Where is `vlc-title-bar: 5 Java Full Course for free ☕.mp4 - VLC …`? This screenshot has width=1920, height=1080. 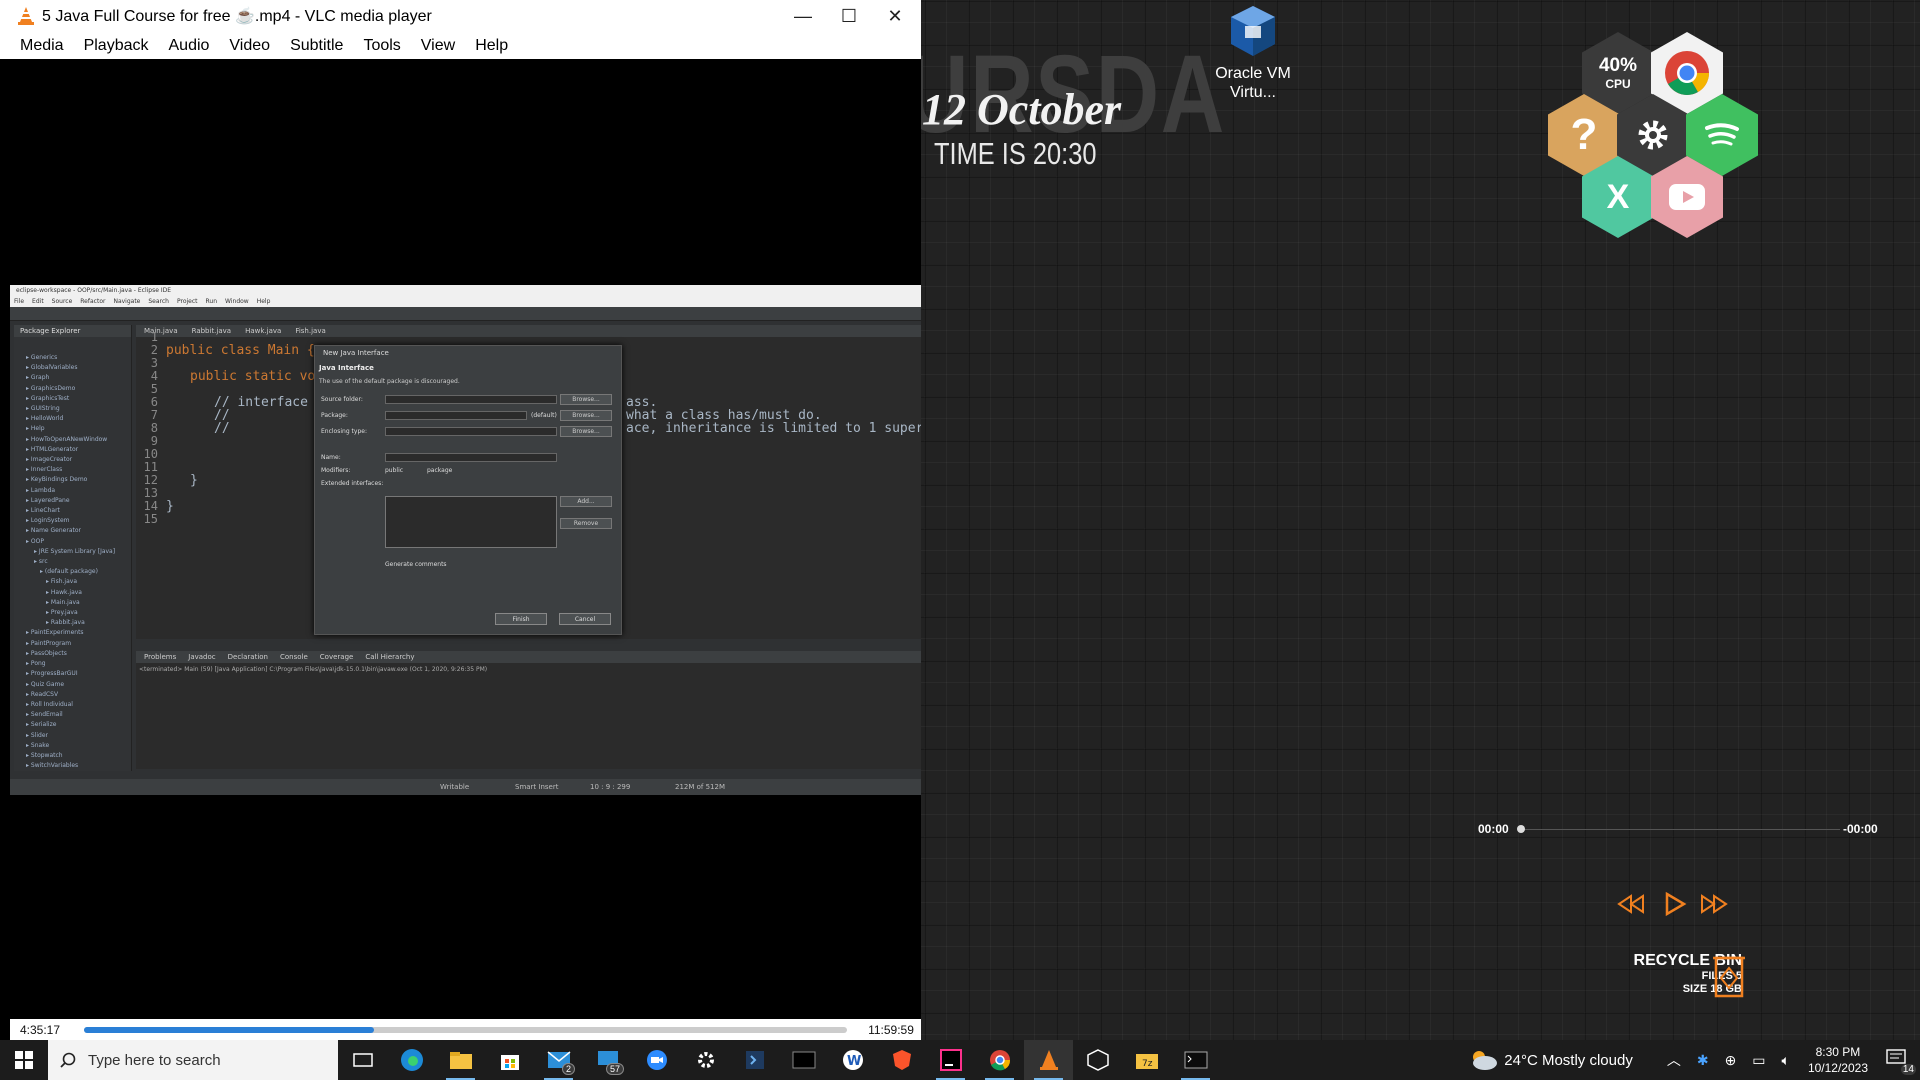 vlc-title-bar: 5 Java Full Course for free ☕.mp4 - VLC … is located at coordinates (460, 16).